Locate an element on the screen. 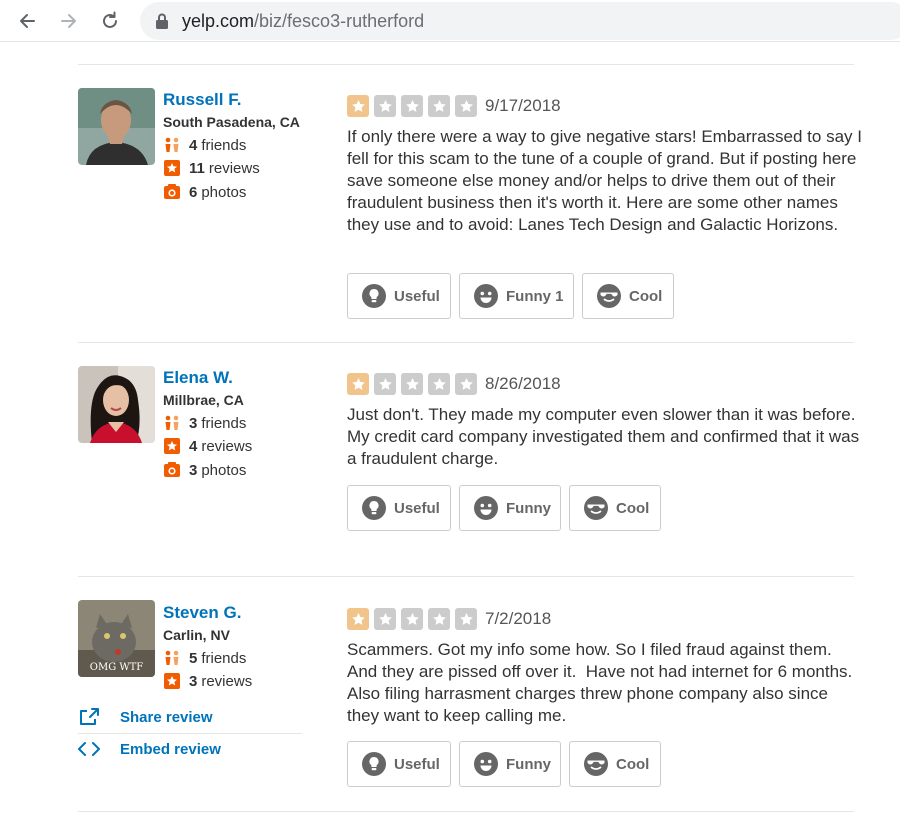 The image size is (900, 820). address-bar: yelp.com/biz/fesco3-rutherford is located at coordinates (520, 21).